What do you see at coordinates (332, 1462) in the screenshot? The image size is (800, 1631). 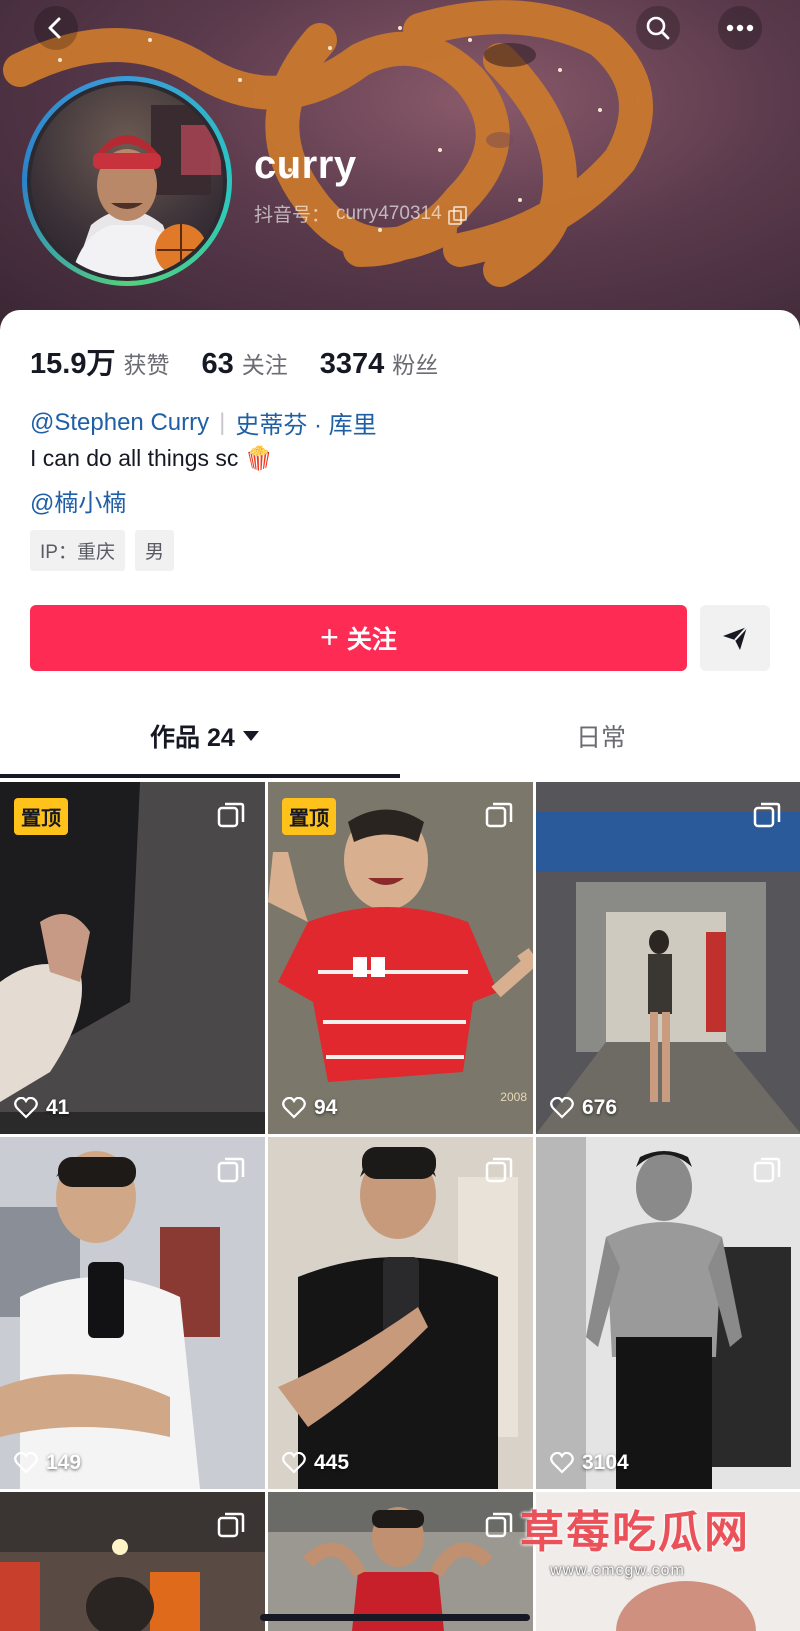 I see `like-count-value: 445` at bounding box center [332, 1462].